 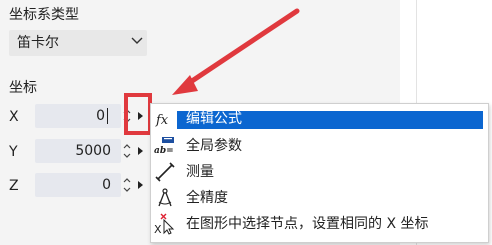 What do you see at coordinates (164, 224) in the screenshot?
I see `select-node-icon: X` at bounding box center [164, 224].